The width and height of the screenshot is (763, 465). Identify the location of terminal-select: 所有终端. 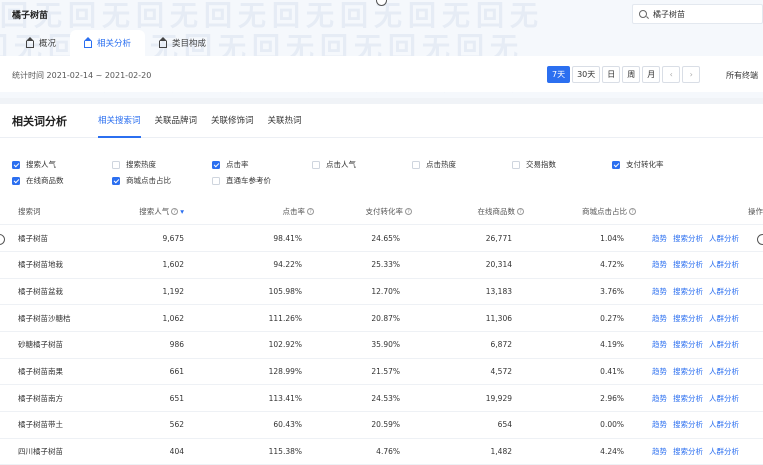
(742, 75).